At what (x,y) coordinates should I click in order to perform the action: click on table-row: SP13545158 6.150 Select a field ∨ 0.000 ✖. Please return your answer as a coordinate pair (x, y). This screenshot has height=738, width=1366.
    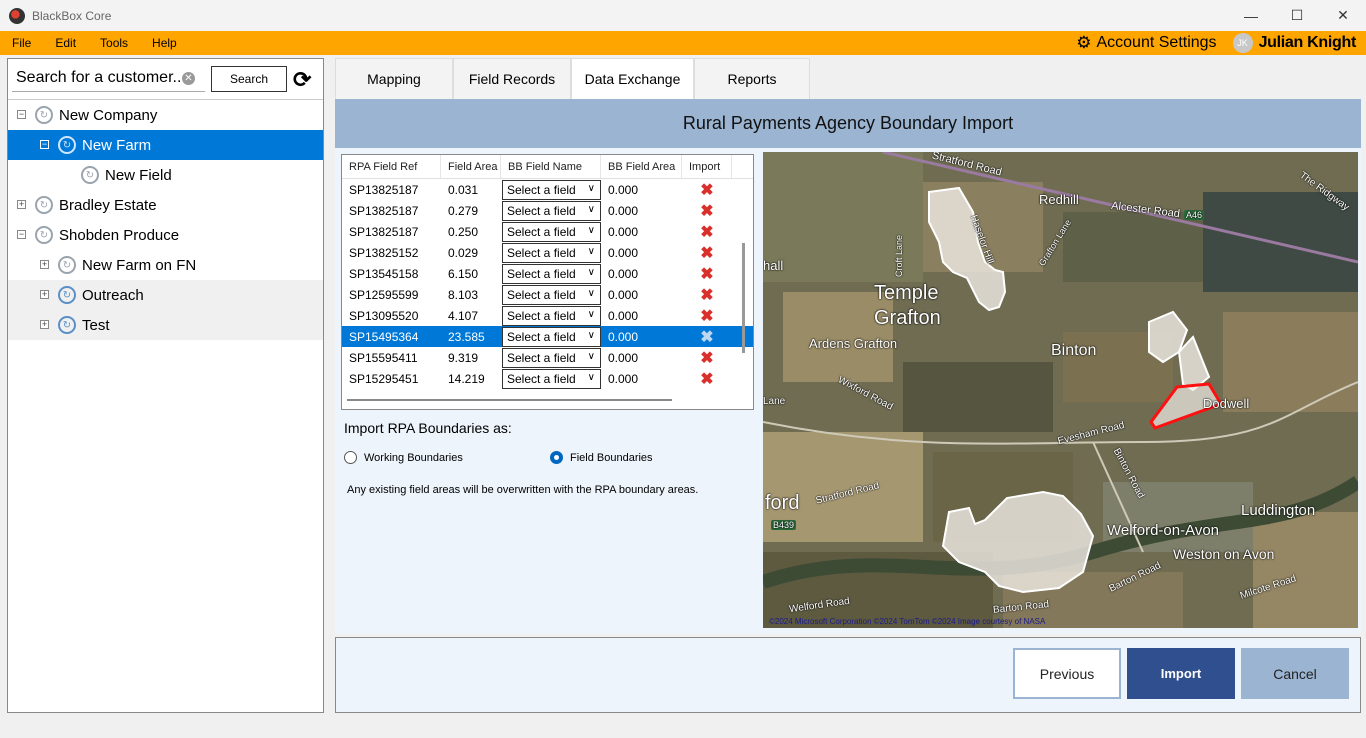
    Looking at the image, I should click on (547, 273).